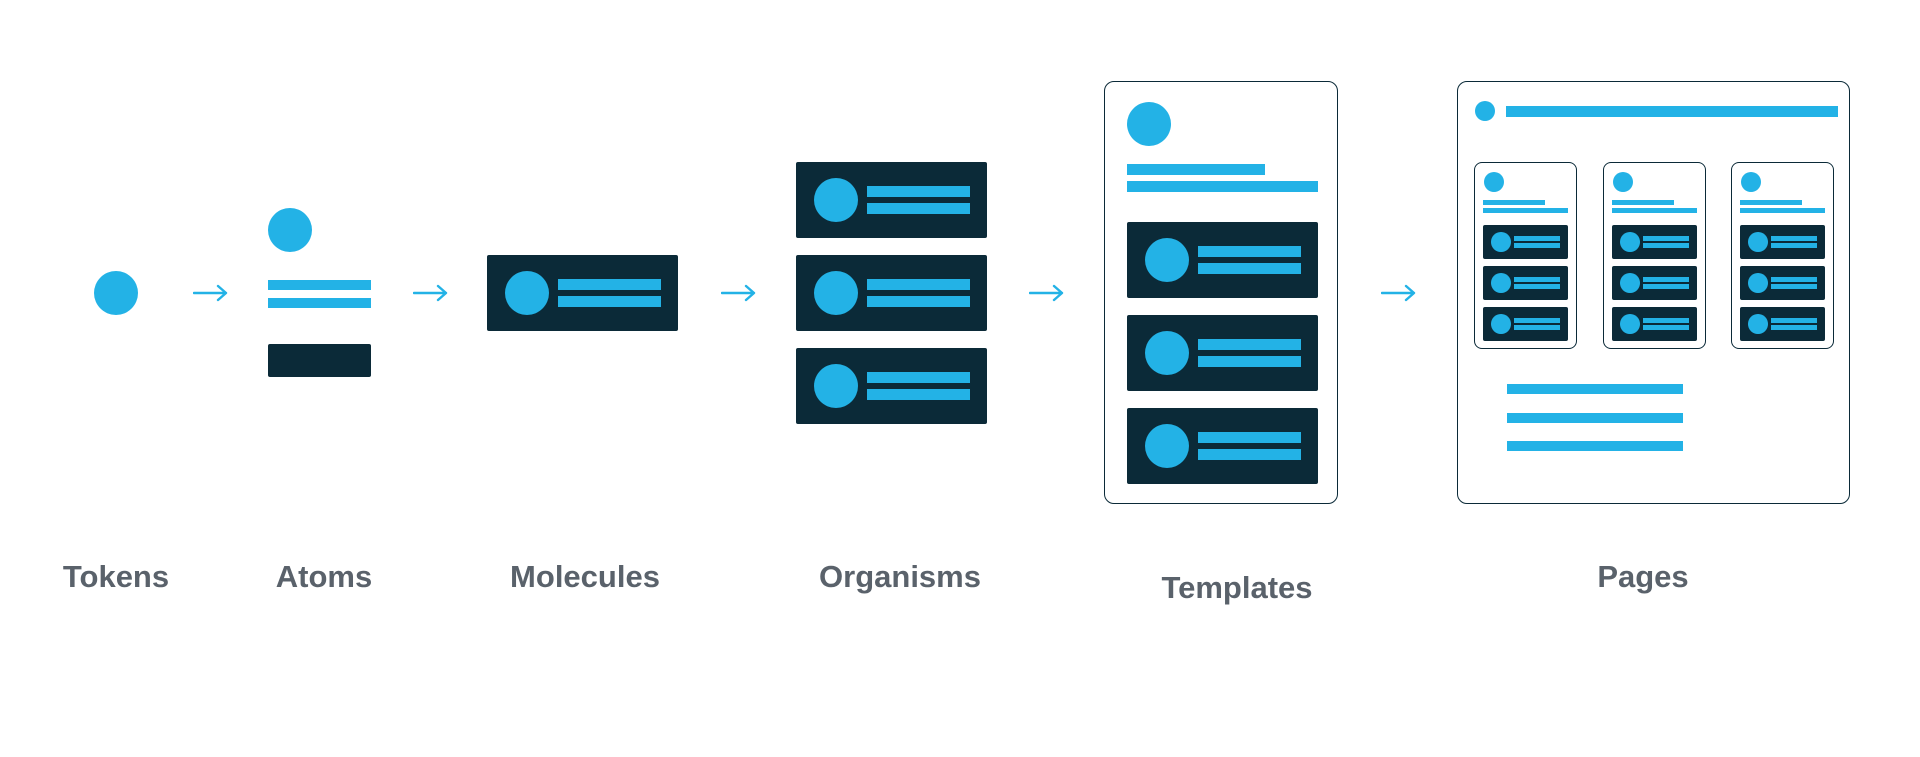 Image resolution: width=1920 pixels, height=757 pixels. Describe the element at coordinates (1672, 111) in the screenshot. I see `page-header-bar` at that location.